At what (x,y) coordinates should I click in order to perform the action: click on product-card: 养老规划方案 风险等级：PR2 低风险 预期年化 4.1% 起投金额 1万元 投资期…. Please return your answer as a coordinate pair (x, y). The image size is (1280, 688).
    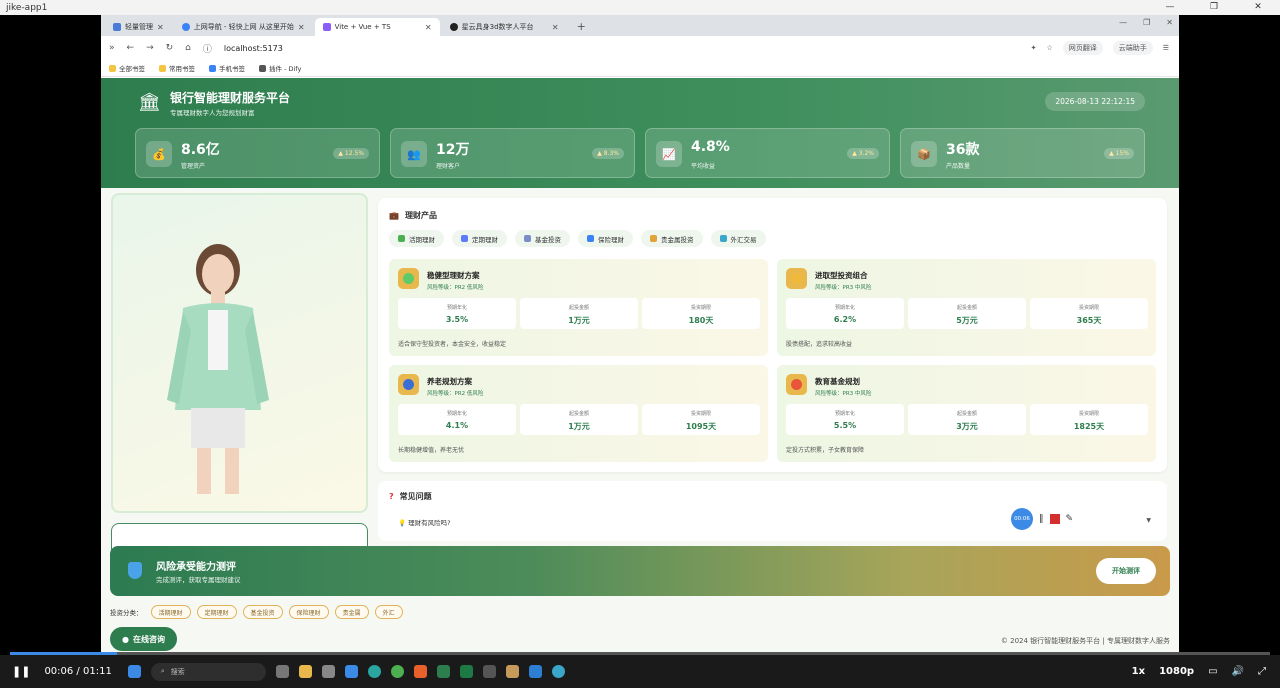
    Looking at the image, I should click on (578, 413).